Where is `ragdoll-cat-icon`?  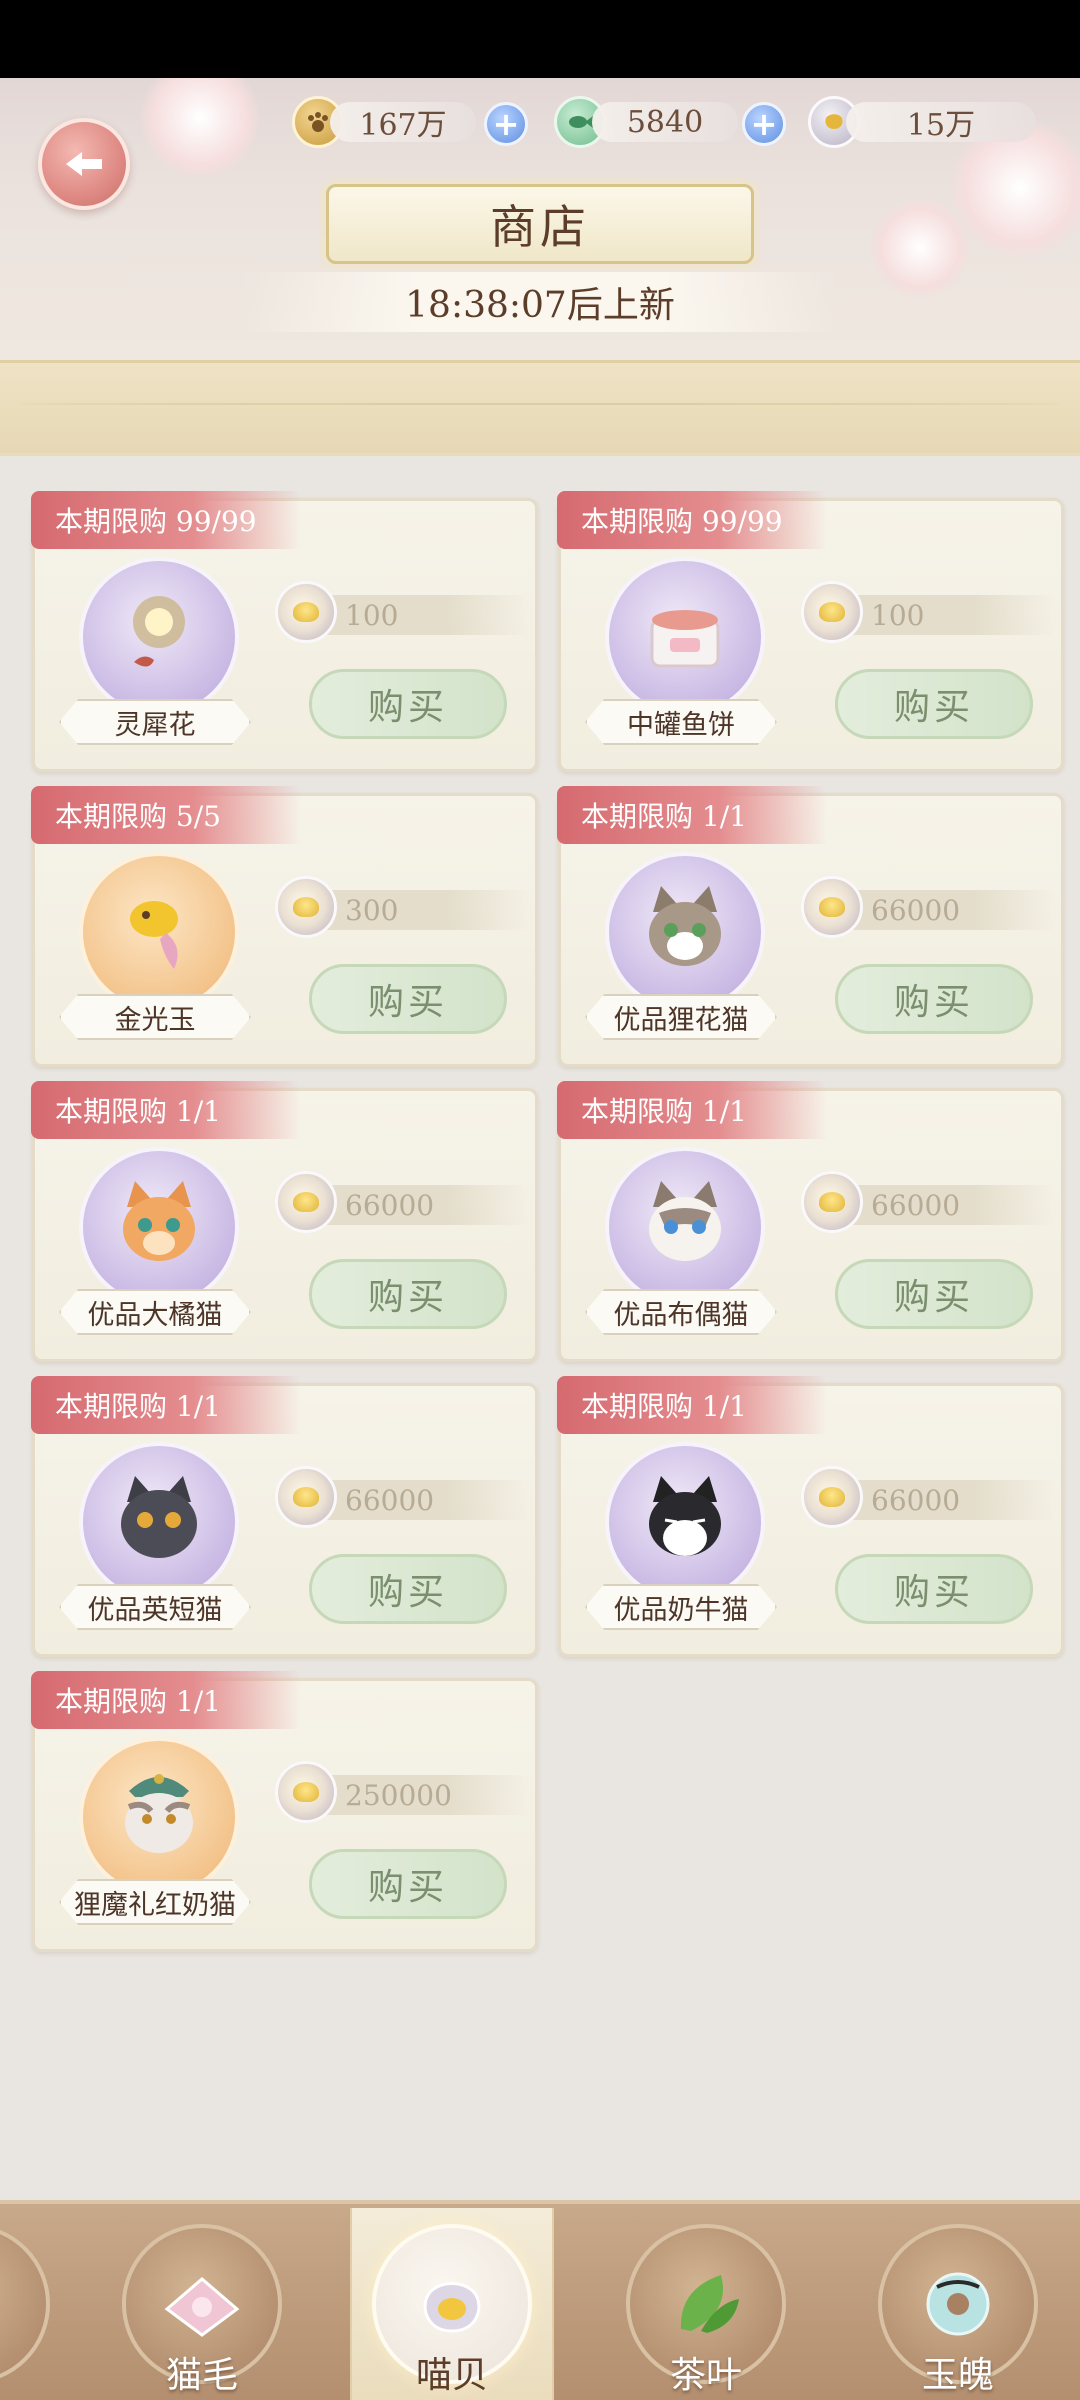 ragdoll-cat-icon is located at coordinates (685, 1227).